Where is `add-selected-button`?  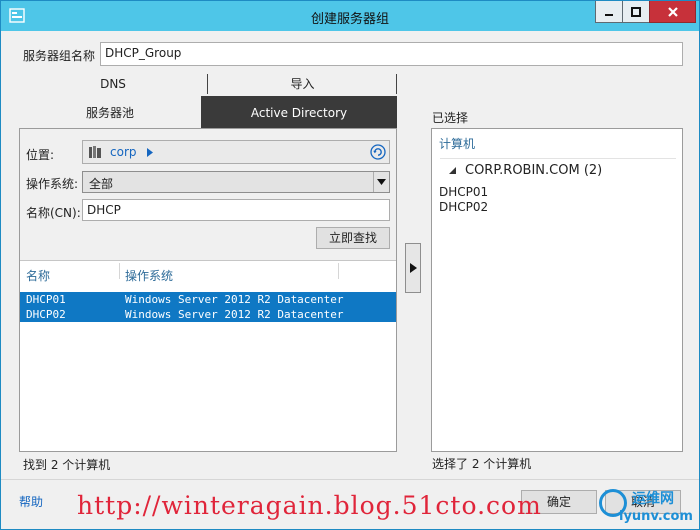
add-selected-button is located at coordinates (413, 268).